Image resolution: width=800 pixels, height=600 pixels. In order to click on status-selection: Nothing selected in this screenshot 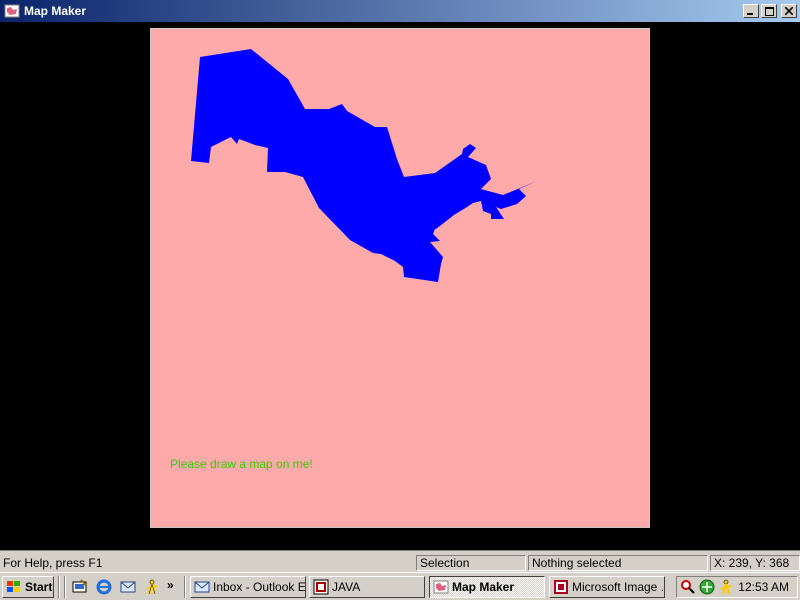, I will do `click(618, 563)`.